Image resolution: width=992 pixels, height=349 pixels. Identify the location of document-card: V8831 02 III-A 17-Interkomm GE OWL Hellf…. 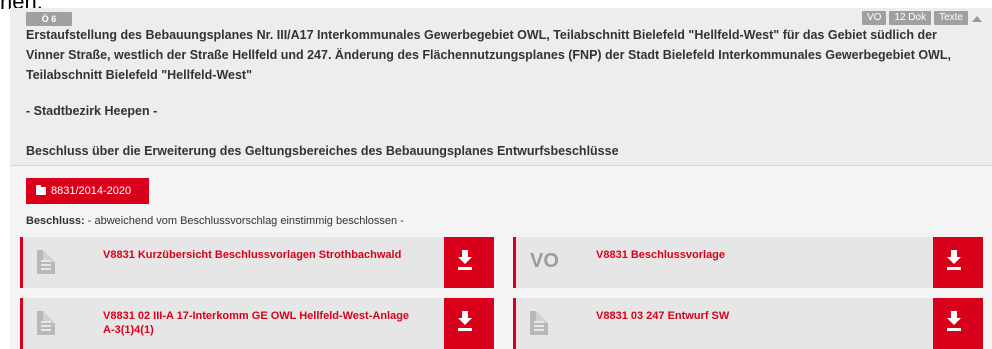
(257, 323).